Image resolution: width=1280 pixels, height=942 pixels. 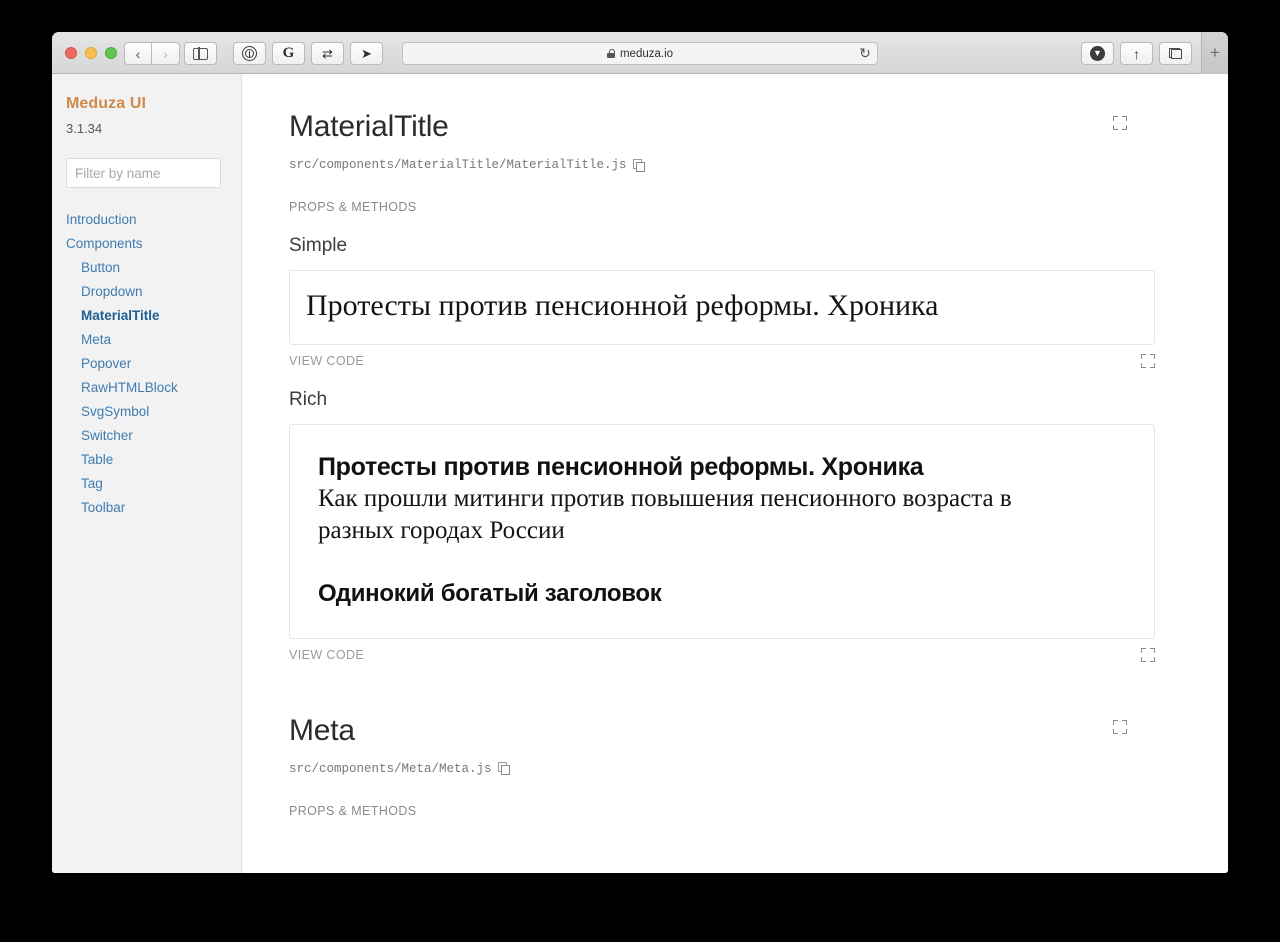 I want to click on page-title: Meta, so click(x=322, y=730).